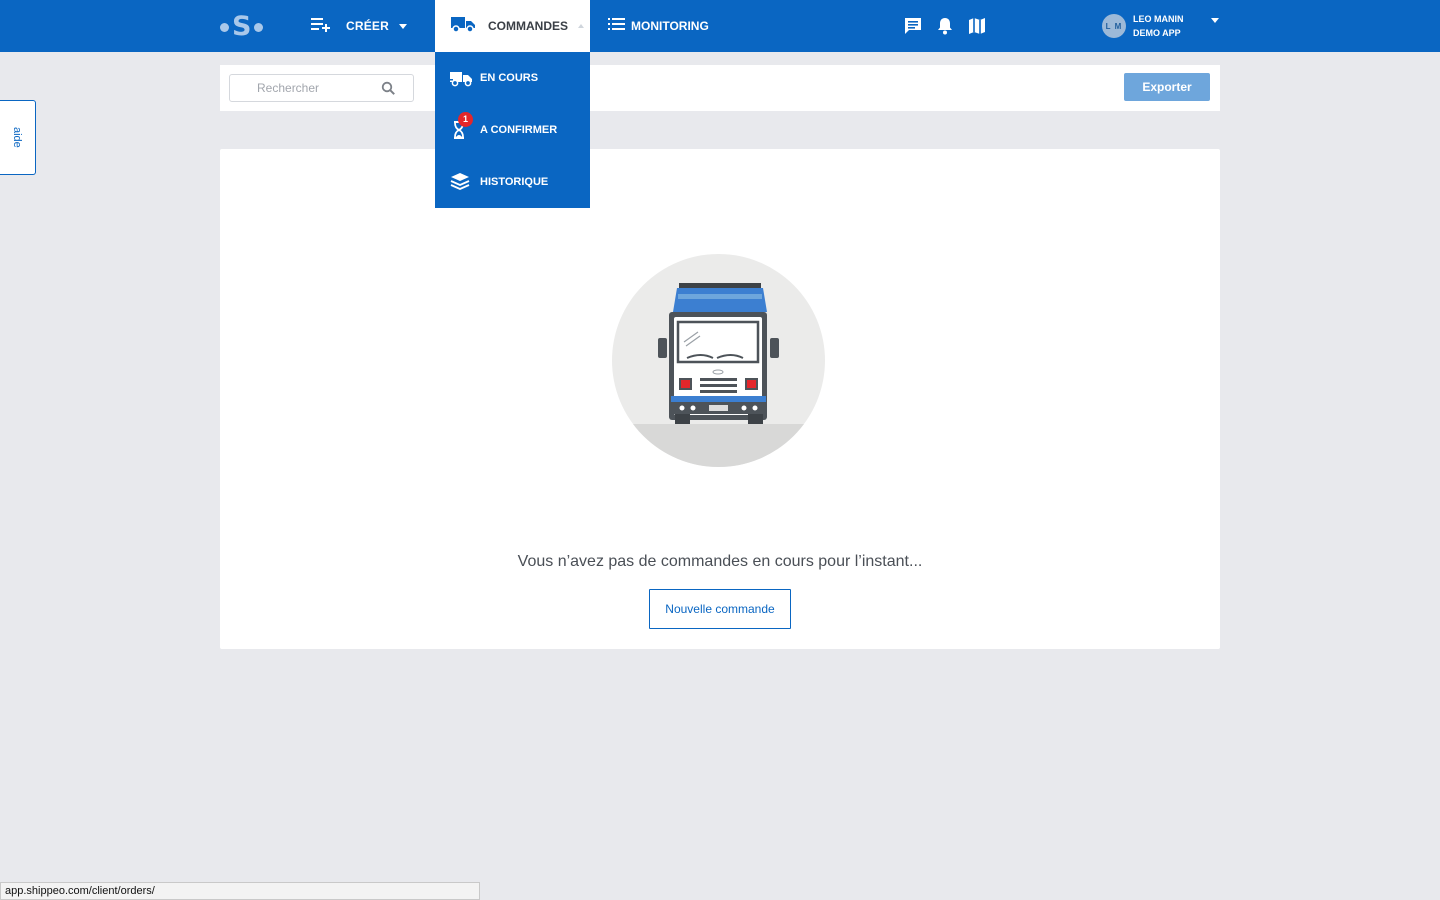 This screenshot has height=900, width=1440. What do you see at coordinates (240, 891) in the screenshot?
I see `status-bar-url: app.shippeo.com/client/orders/` at bounding box center [240, 891].